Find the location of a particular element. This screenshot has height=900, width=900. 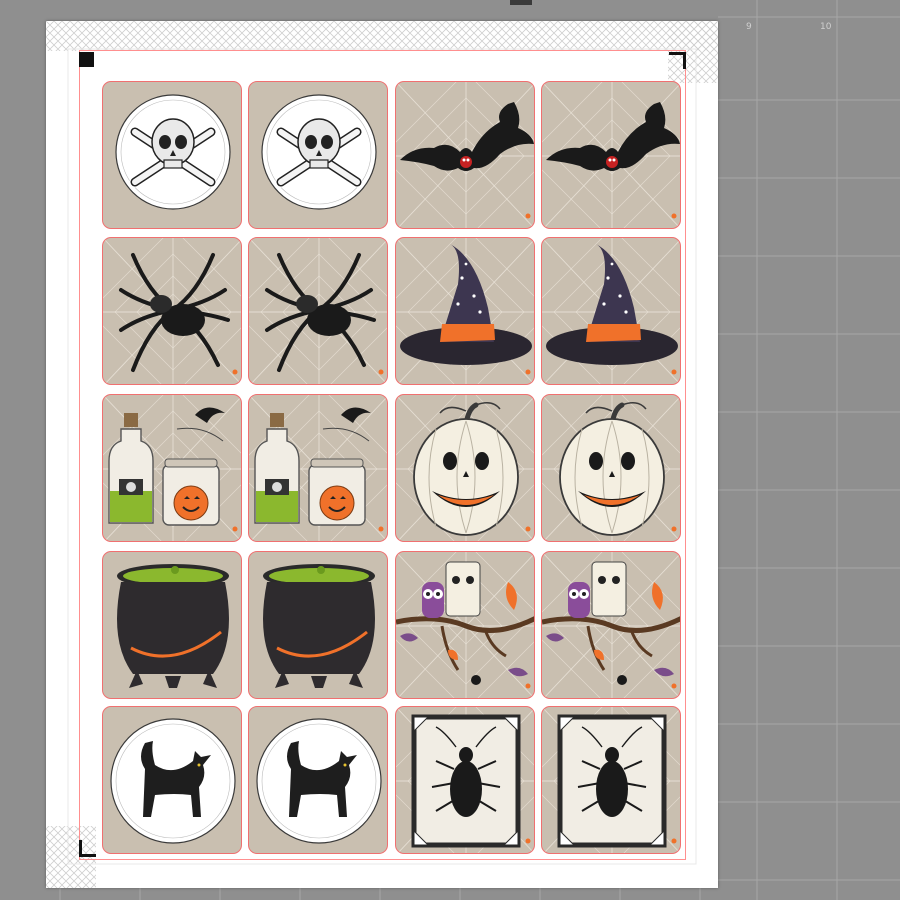

ruler-label-9: 9 is located at coordinates (749, 27).